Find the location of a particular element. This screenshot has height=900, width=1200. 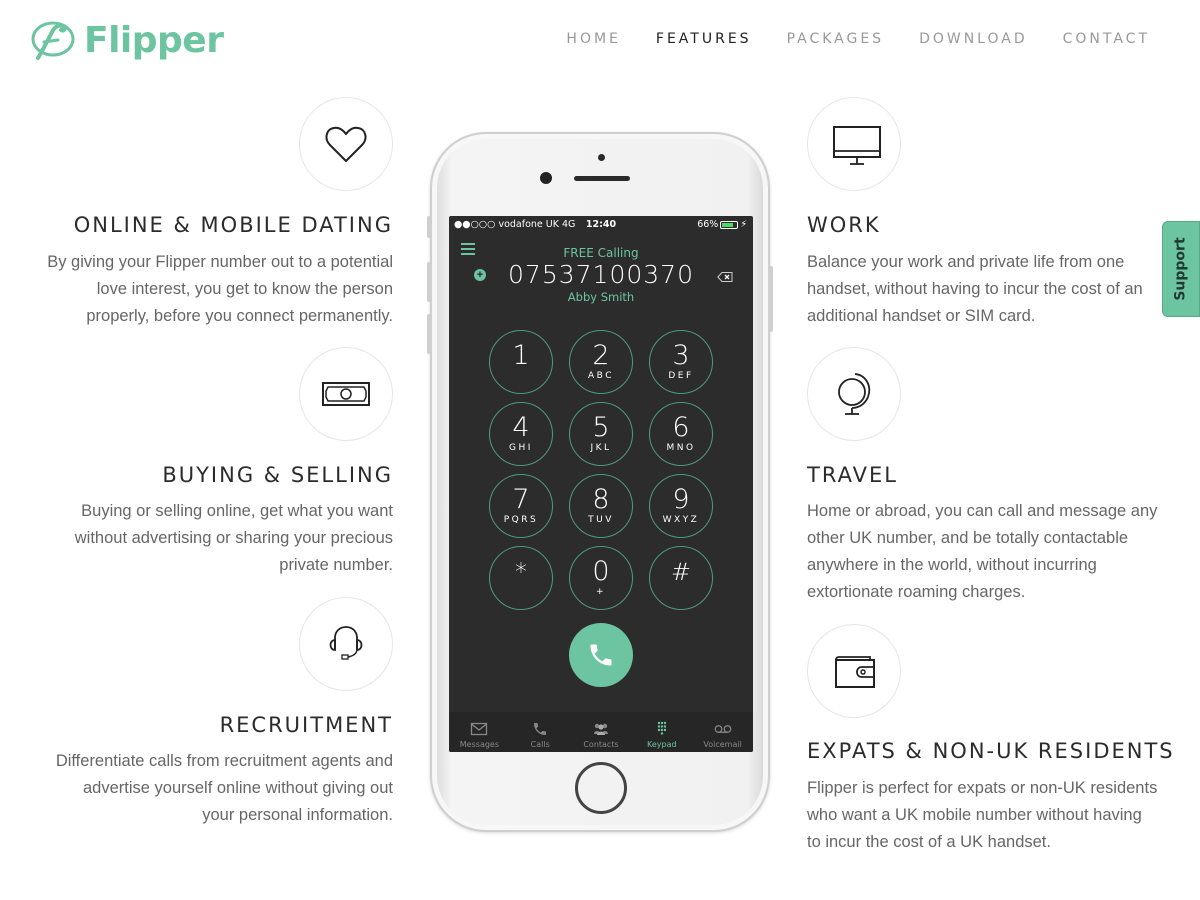

phone-mute-switch is located at coordinates (429, 227).